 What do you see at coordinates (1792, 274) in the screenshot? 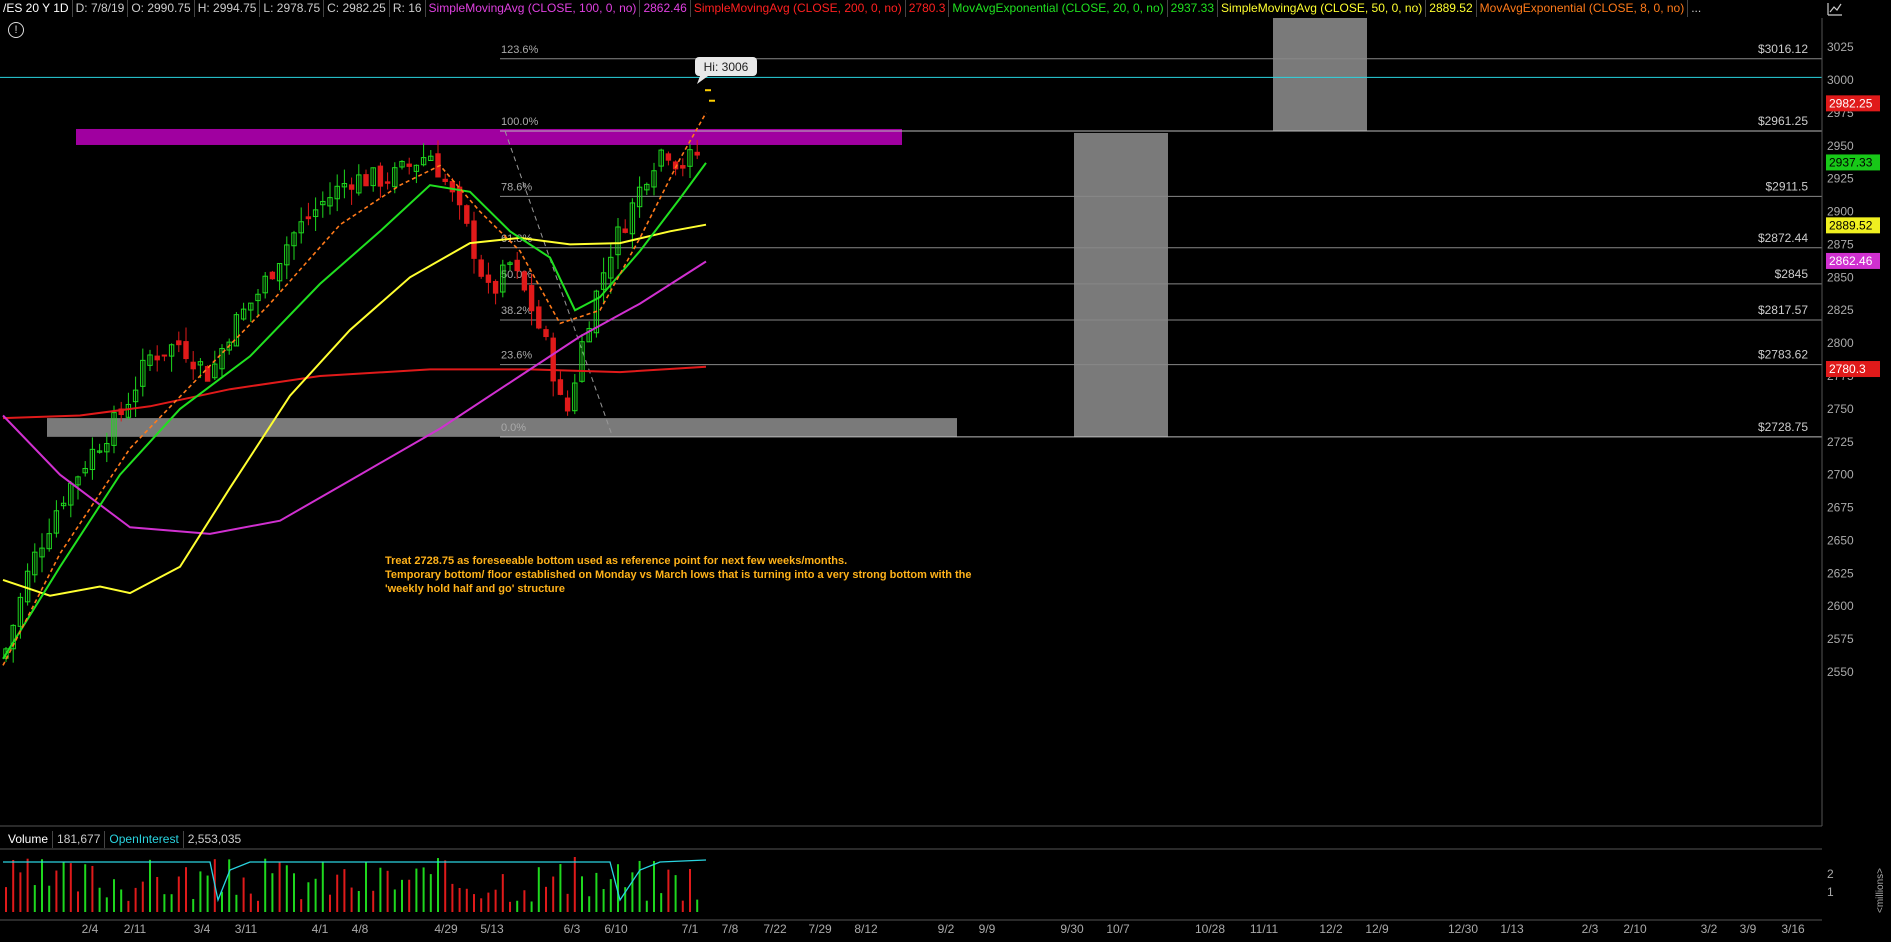
I see `fib-price-4: $2845` at bounding box center [1792, 274].